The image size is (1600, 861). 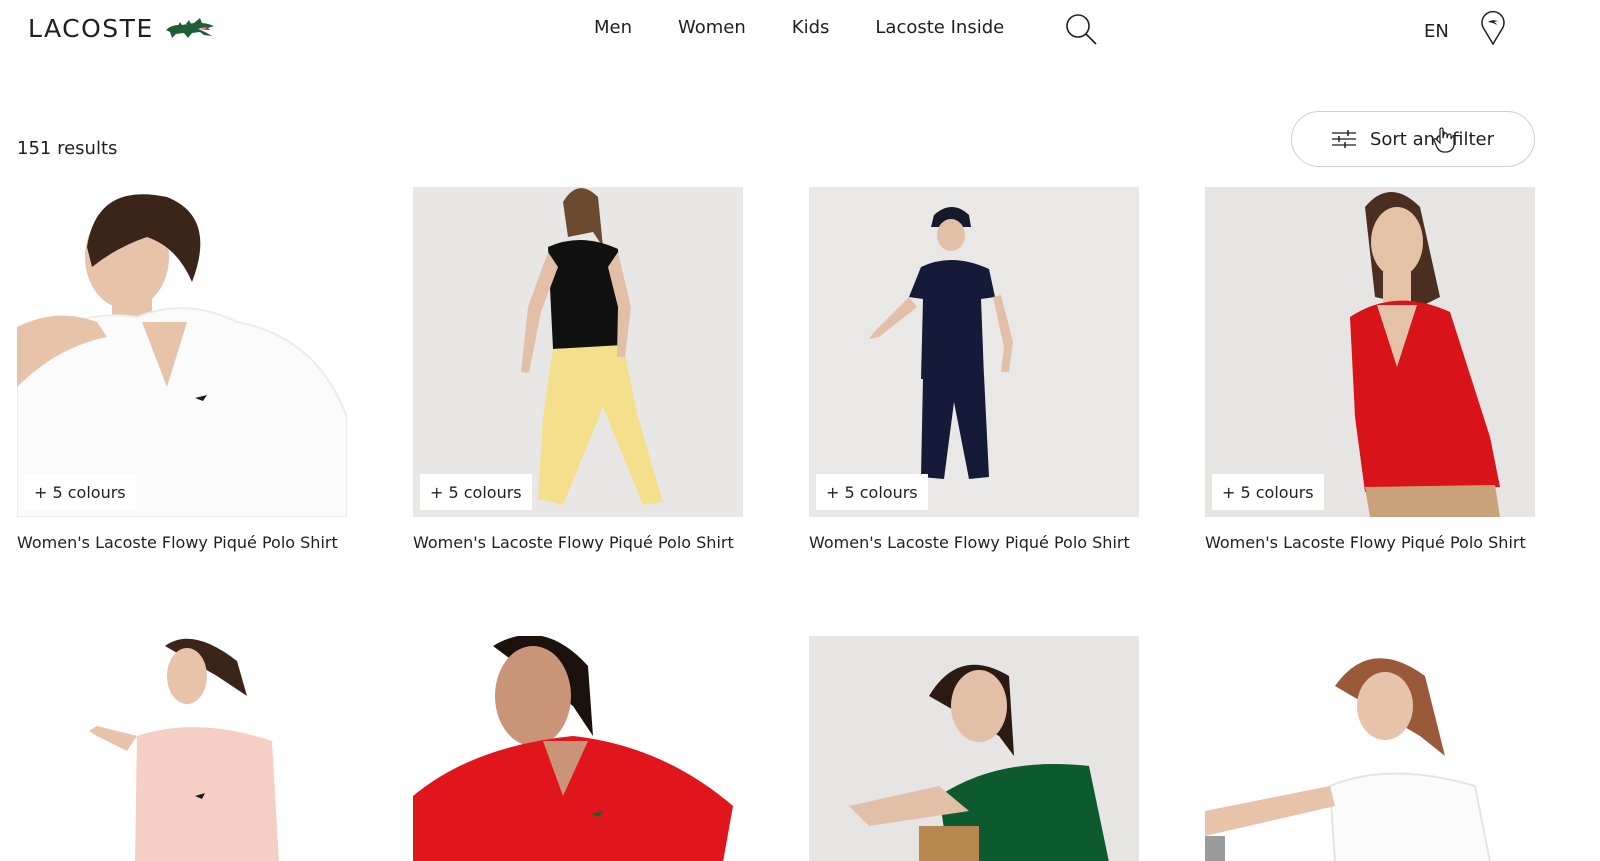 I want to click on nav-lacoste-inside: Lacoste Inside, so click(x=939, y=27).